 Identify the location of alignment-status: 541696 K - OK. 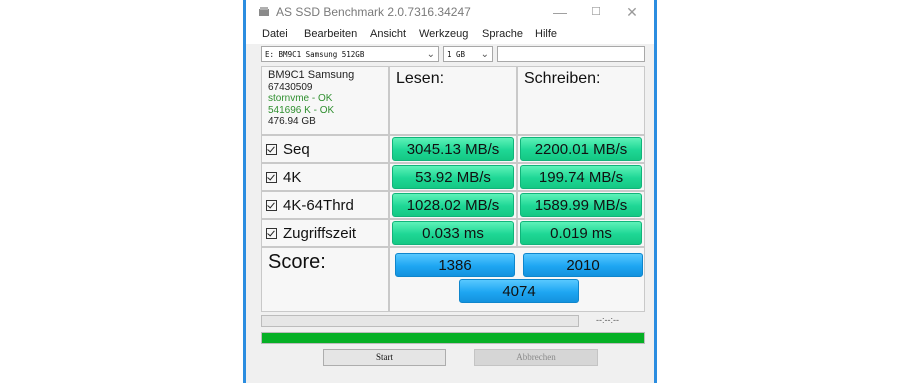
(301, 110).